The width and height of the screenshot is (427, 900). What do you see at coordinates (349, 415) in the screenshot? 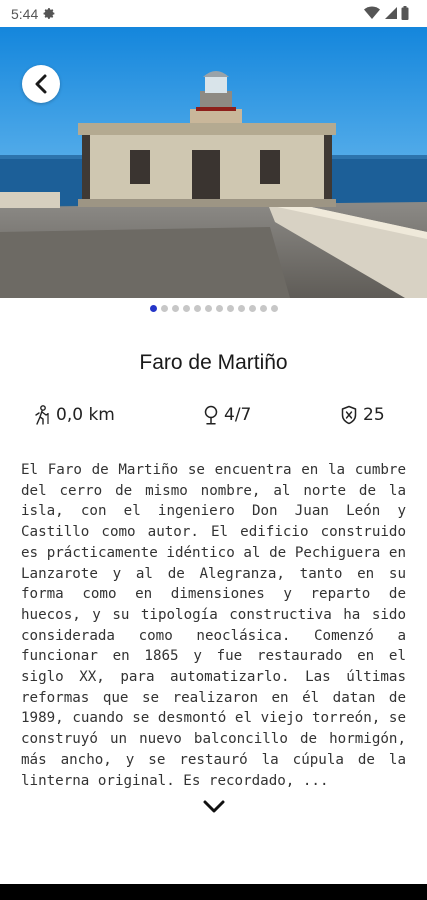
I see `badge-icon` at bounding box center [349, 415].